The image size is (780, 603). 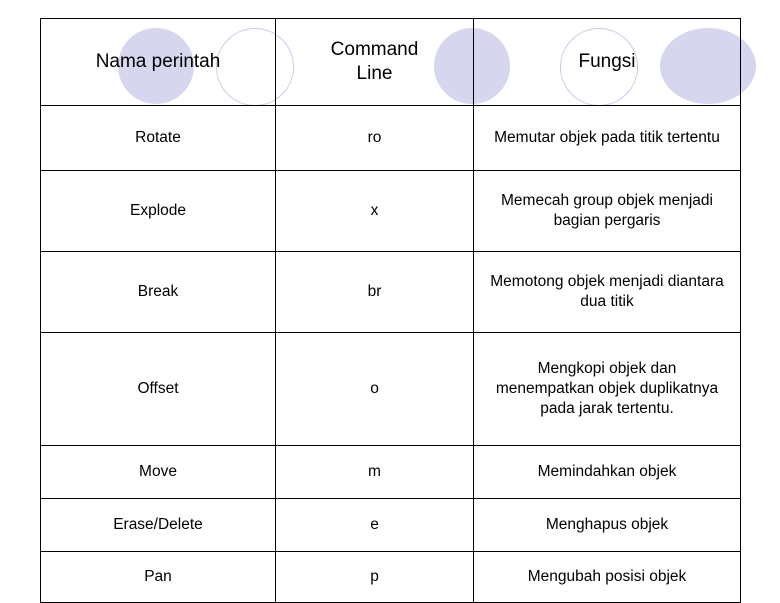 What do you see at coordinates (374, 525) in the screenshot?
I see `cell-command-line: e` at bounding box center [374, 525].